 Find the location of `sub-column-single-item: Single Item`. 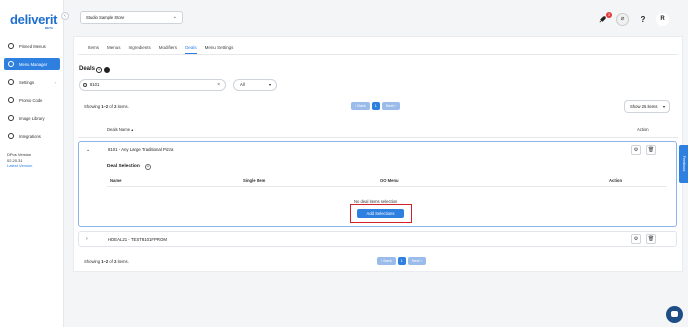

sub-column-single-item: Single Item is located at coordinates (254, 180).